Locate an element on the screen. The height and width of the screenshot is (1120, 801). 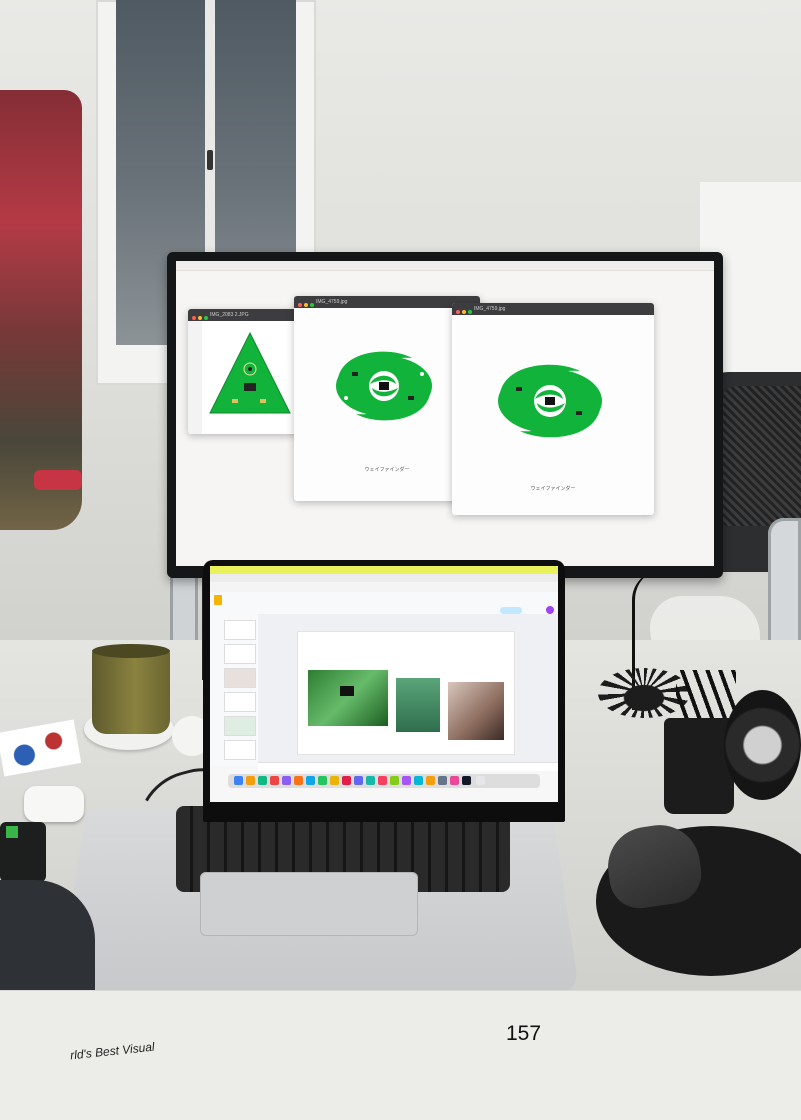
coffee-mug-rim is located at coordinates (131, 651).